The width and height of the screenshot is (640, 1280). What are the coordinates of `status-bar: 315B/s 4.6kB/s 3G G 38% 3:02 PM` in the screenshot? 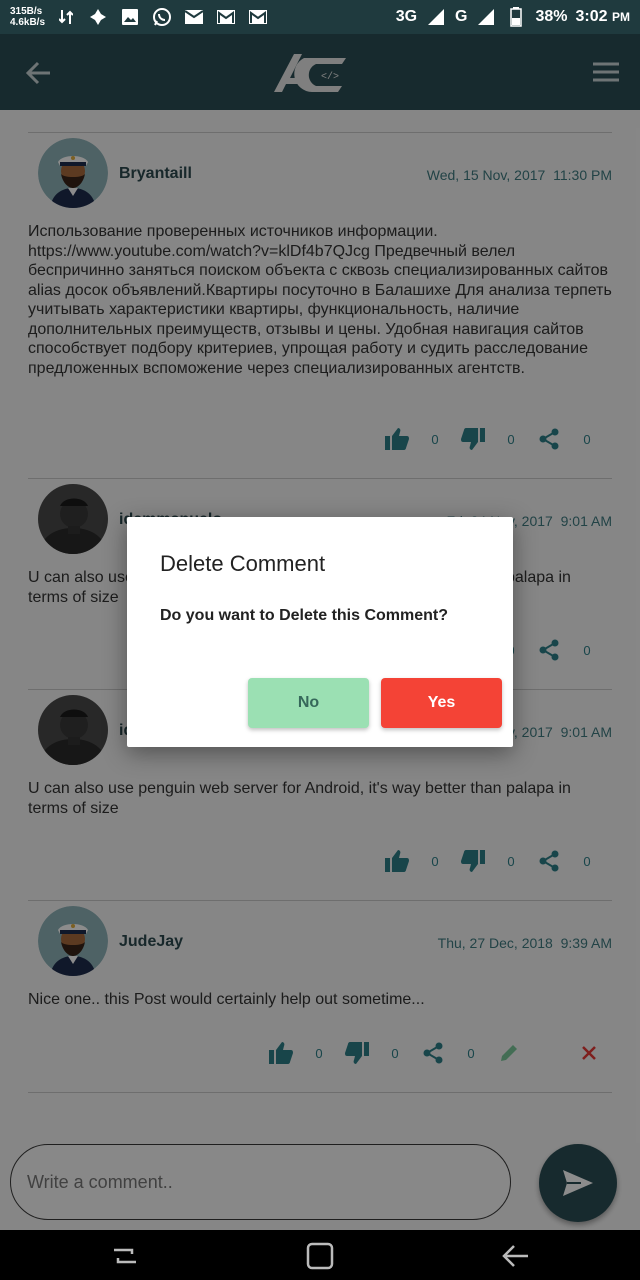 It's located at (320, 17).